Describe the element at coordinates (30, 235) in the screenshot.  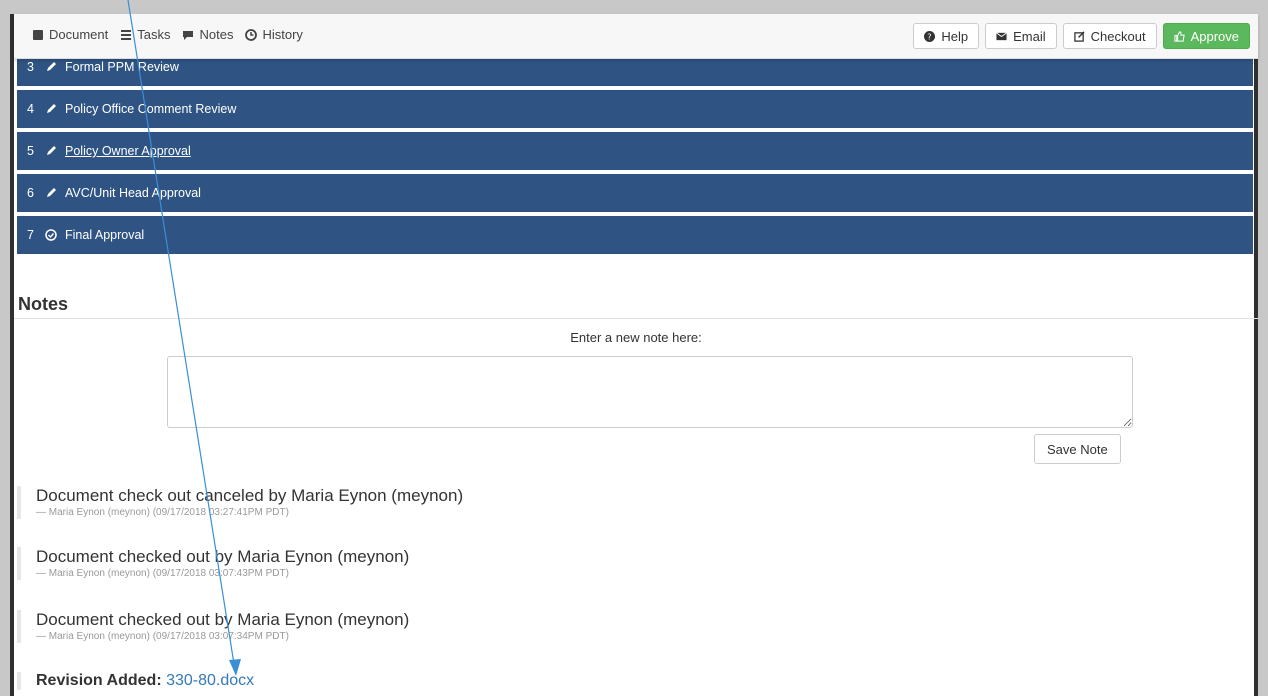
I see `step-number: 7` at that location.